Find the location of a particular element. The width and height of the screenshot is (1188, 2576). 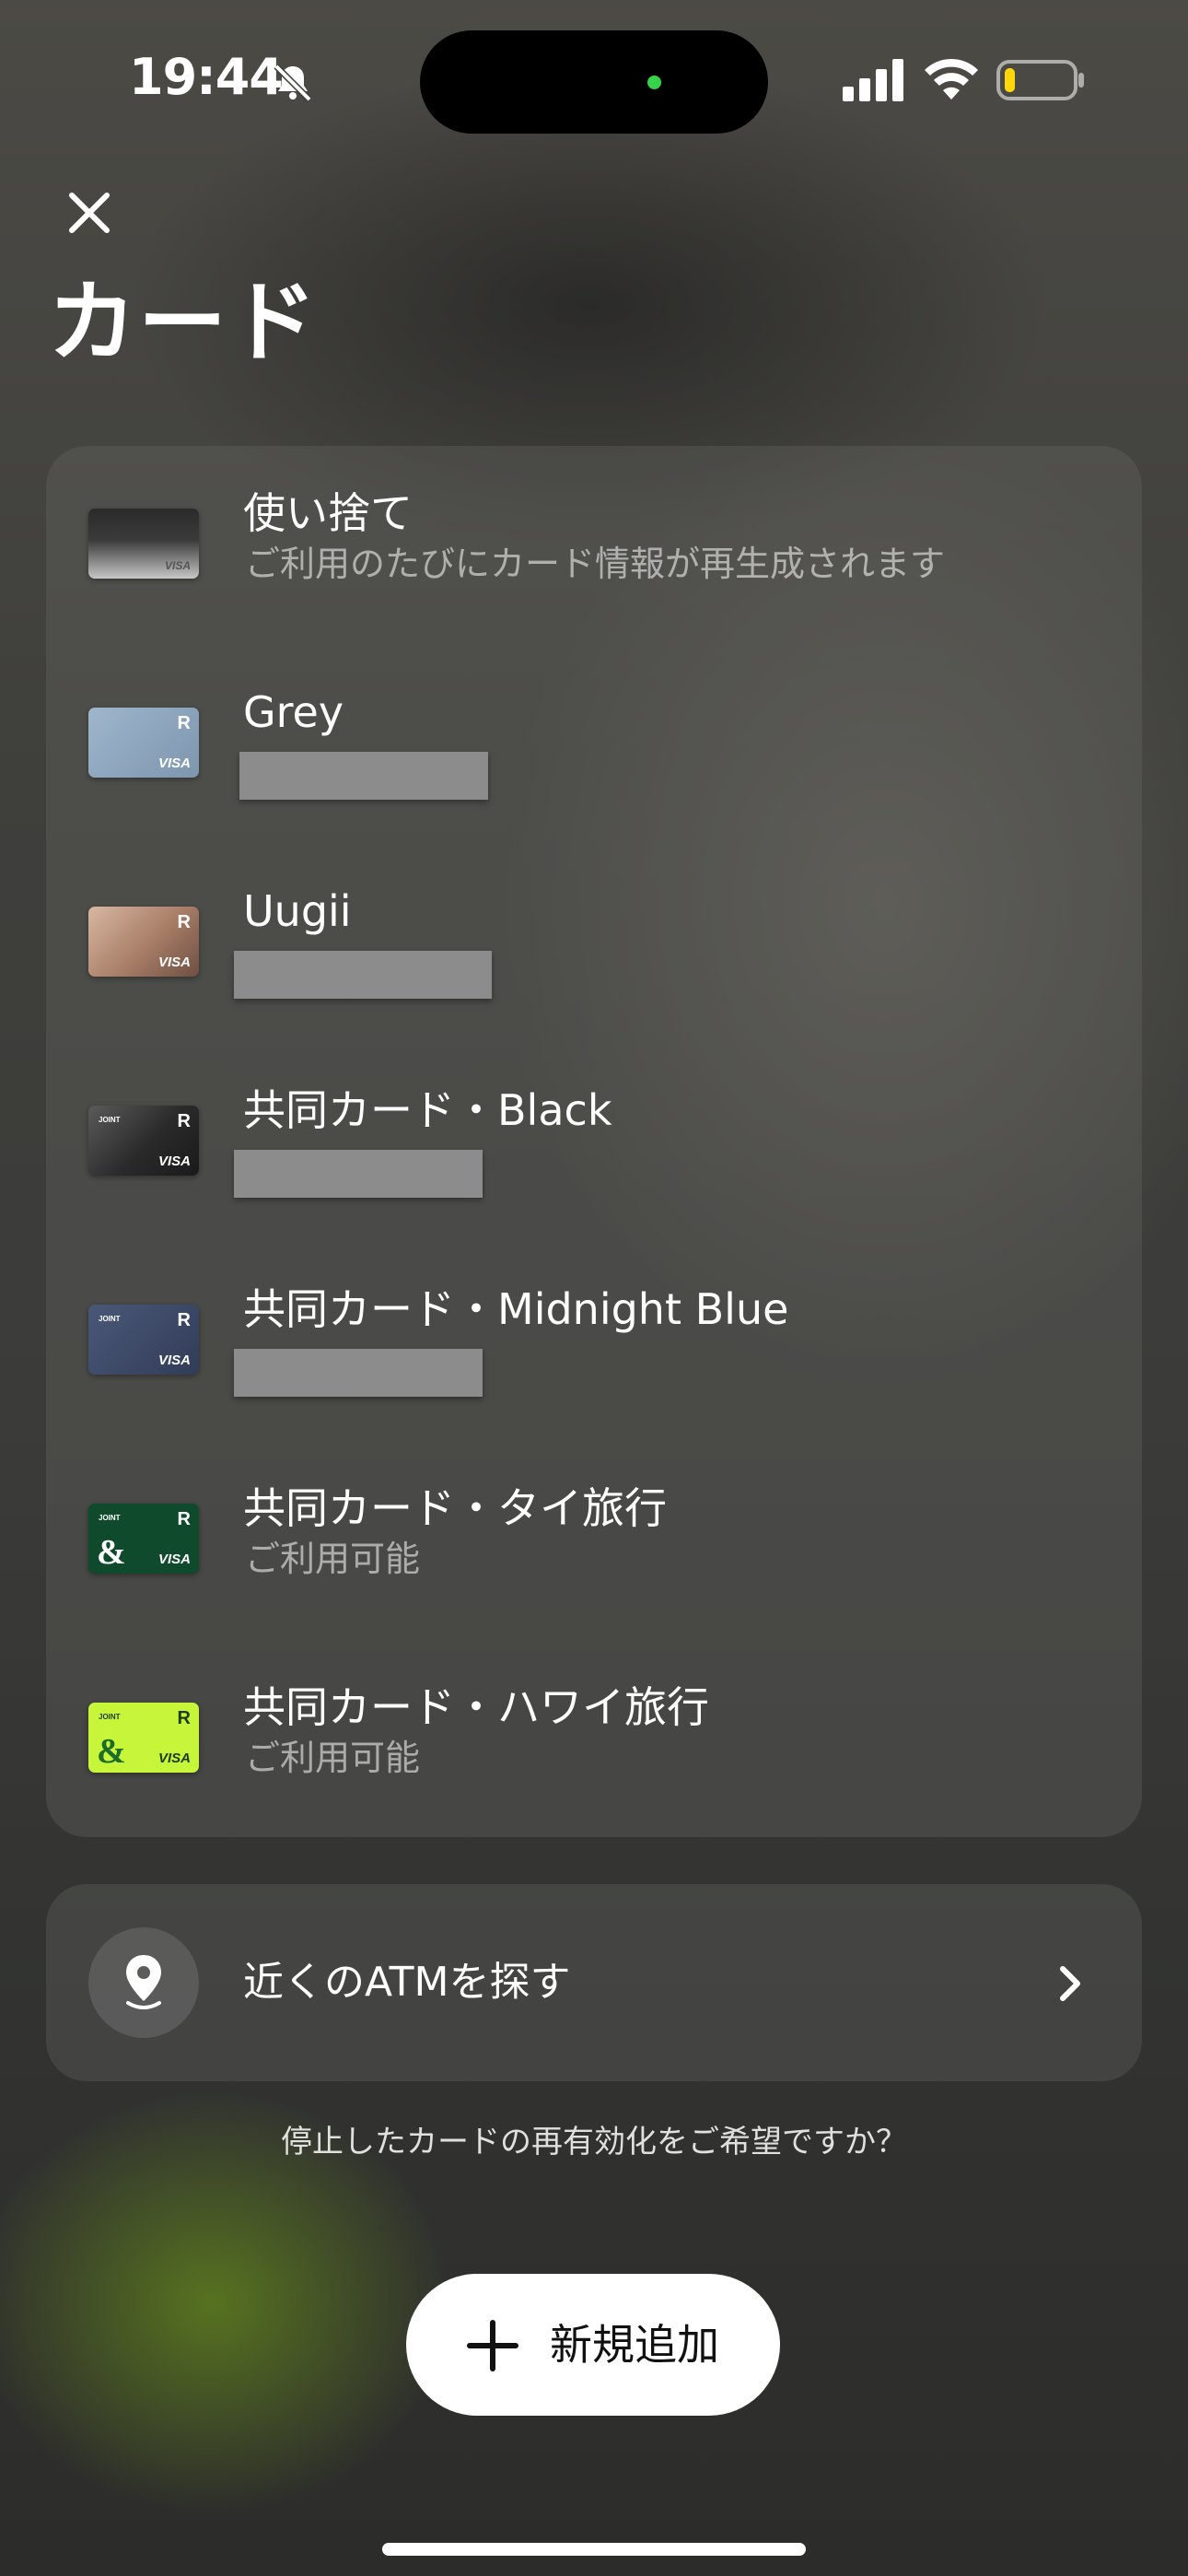

home-indicator is located at coordinates (594, 2549).